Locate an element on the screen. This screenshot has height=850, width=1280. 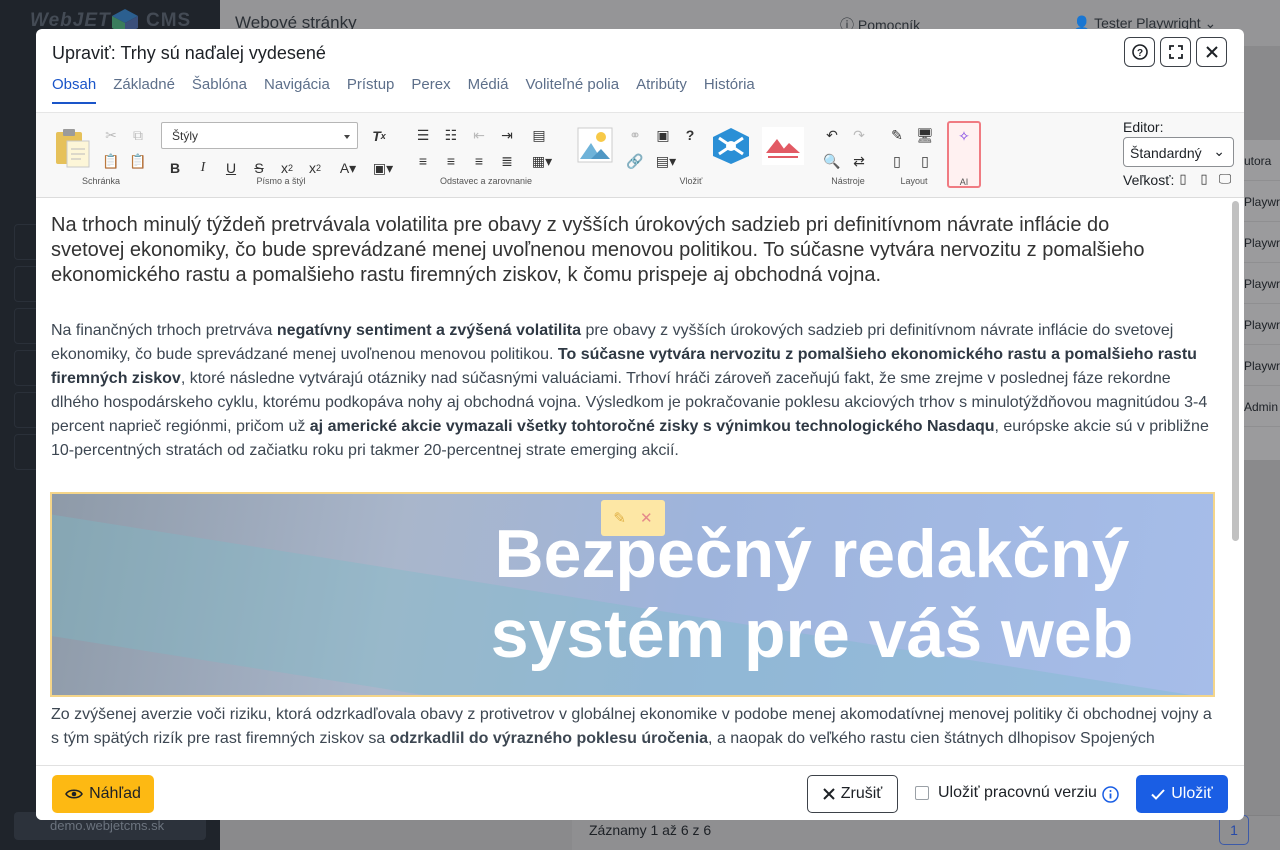
logo-text: WebJET is located at coordinates (70, 20).